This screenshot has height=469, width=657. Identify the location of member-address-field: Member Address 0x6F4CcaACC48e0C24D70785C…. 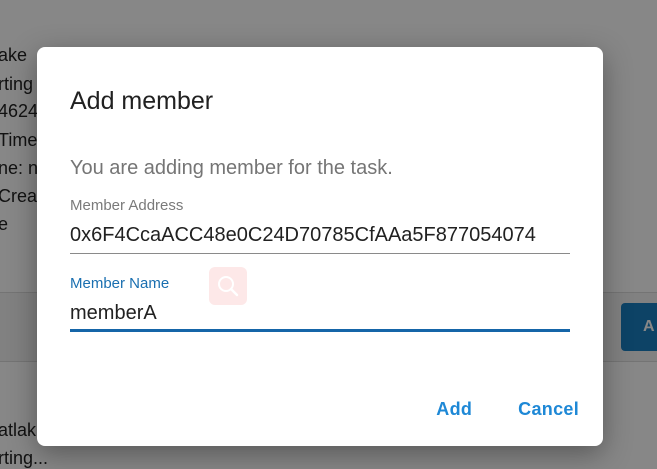
(320, 225).